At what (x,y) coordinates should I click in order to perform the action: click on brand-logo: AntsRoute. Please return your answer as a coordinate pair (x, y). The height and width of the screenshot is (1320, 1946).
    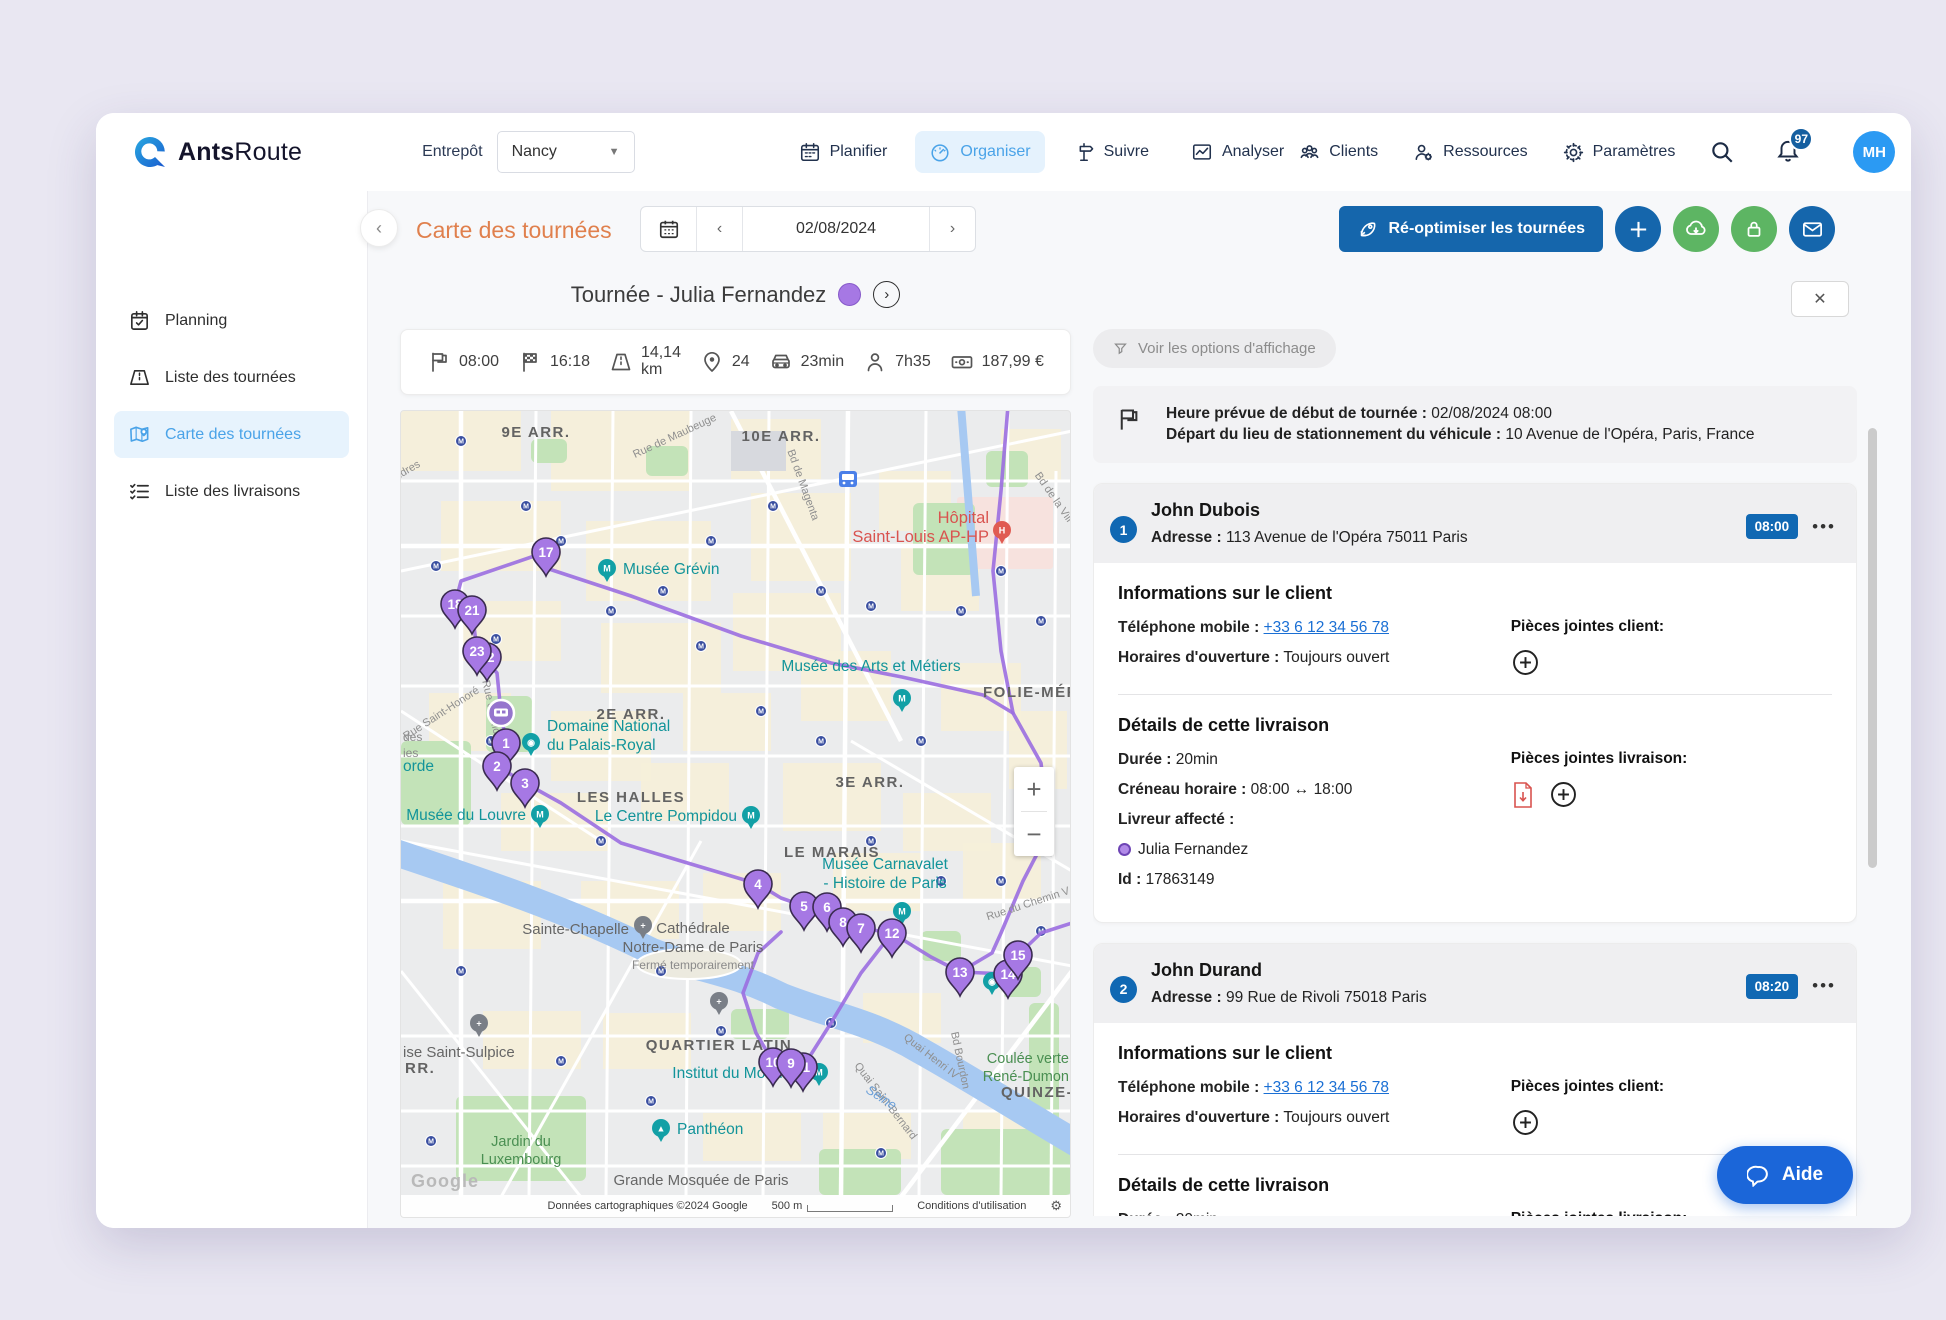
    Looking at the image, I should click on (217, 152).